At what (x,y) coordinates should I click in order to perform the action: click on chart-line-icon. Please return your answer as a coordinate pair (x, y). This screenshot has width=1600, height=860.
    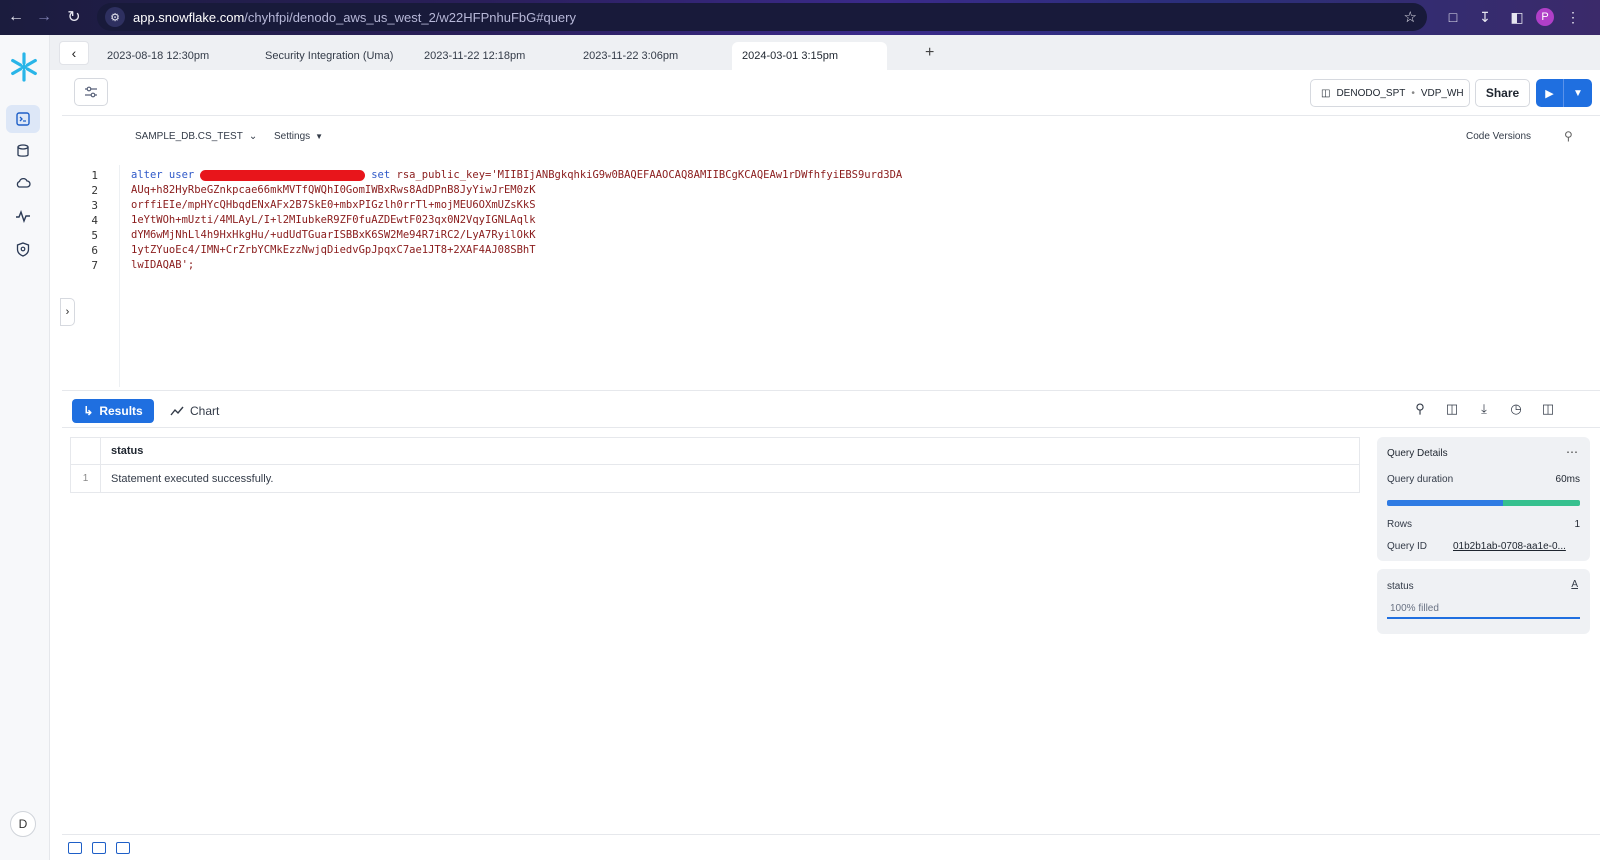
    Looking at the image, I should click on (177, 411).